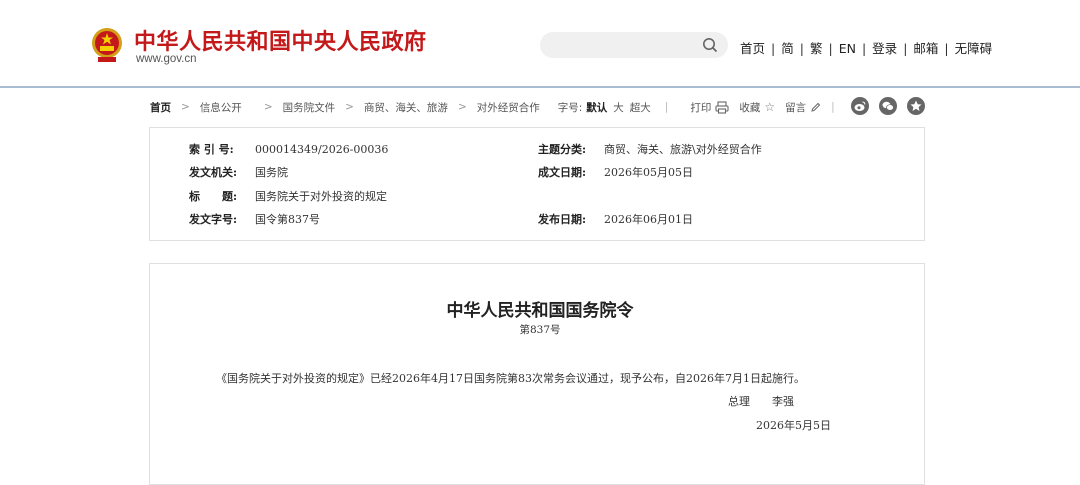 The height and width of the screenshot is (485, 1080). What do you see at coordinates (816, 47) in the screenshot?
I see `nav-traditional-link: 繁` at bounding box center [816, 47].